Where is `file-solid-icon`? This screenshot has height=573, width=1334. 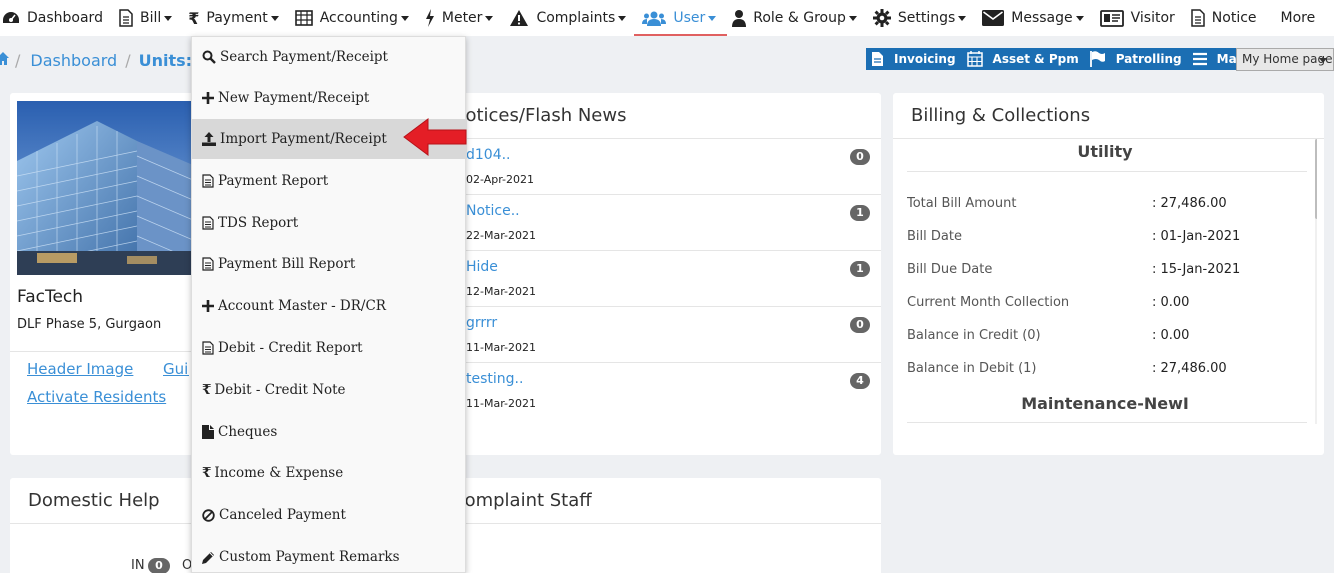 file-solid-icon is located at coordinates (208, 432).